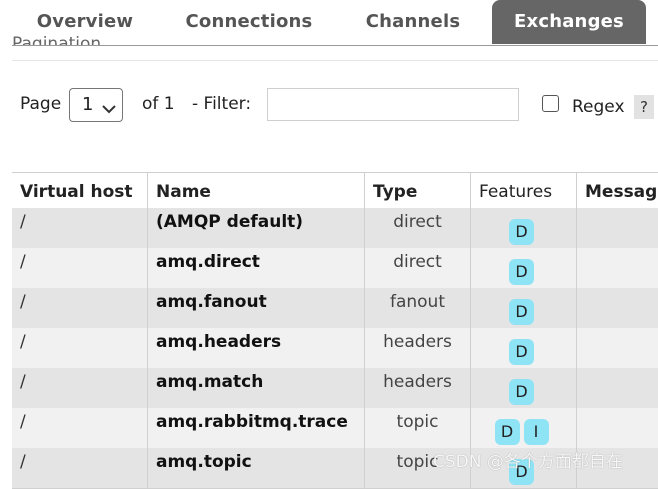  I want to click on exchange-name-link: amq.headers, so click(256, 348).